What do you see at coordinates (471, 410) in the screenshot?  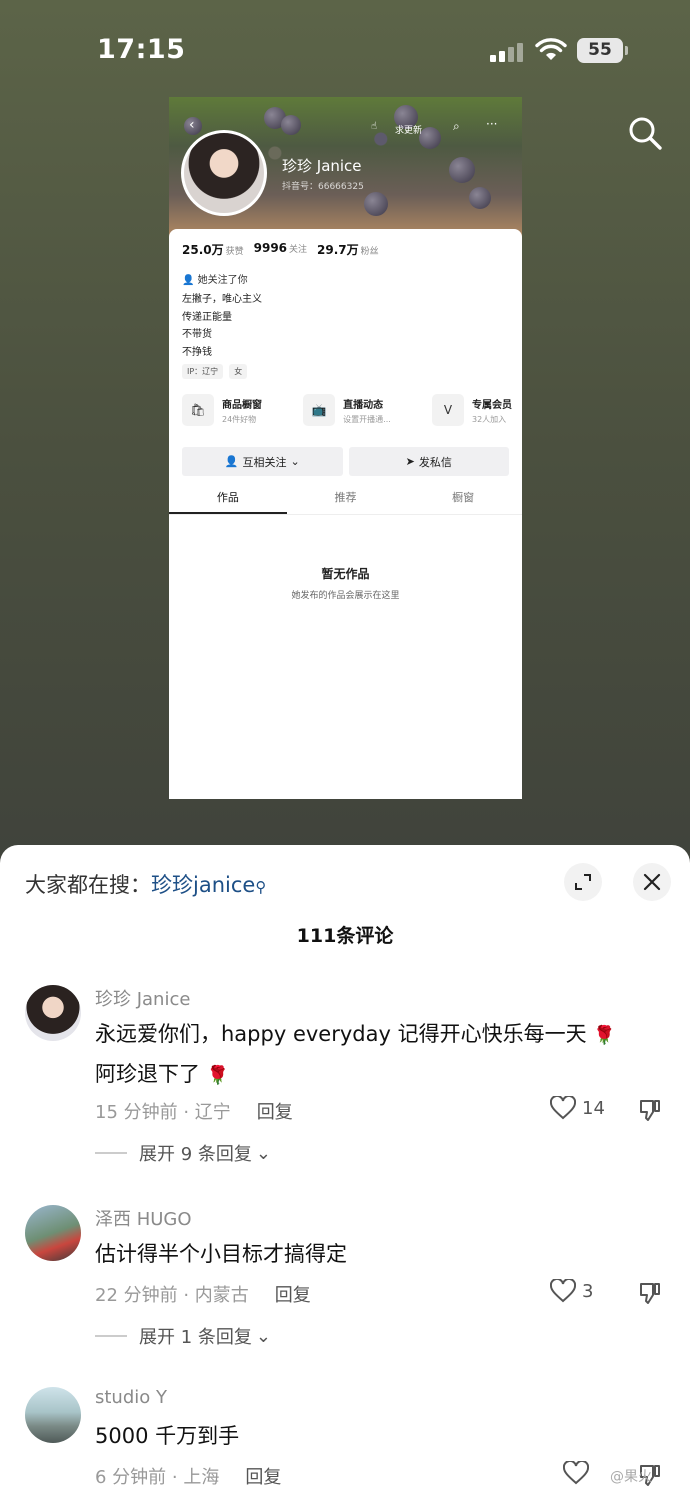 I see `service-membership: V 专属会员 32人加入` at bounding box center [471, 410].